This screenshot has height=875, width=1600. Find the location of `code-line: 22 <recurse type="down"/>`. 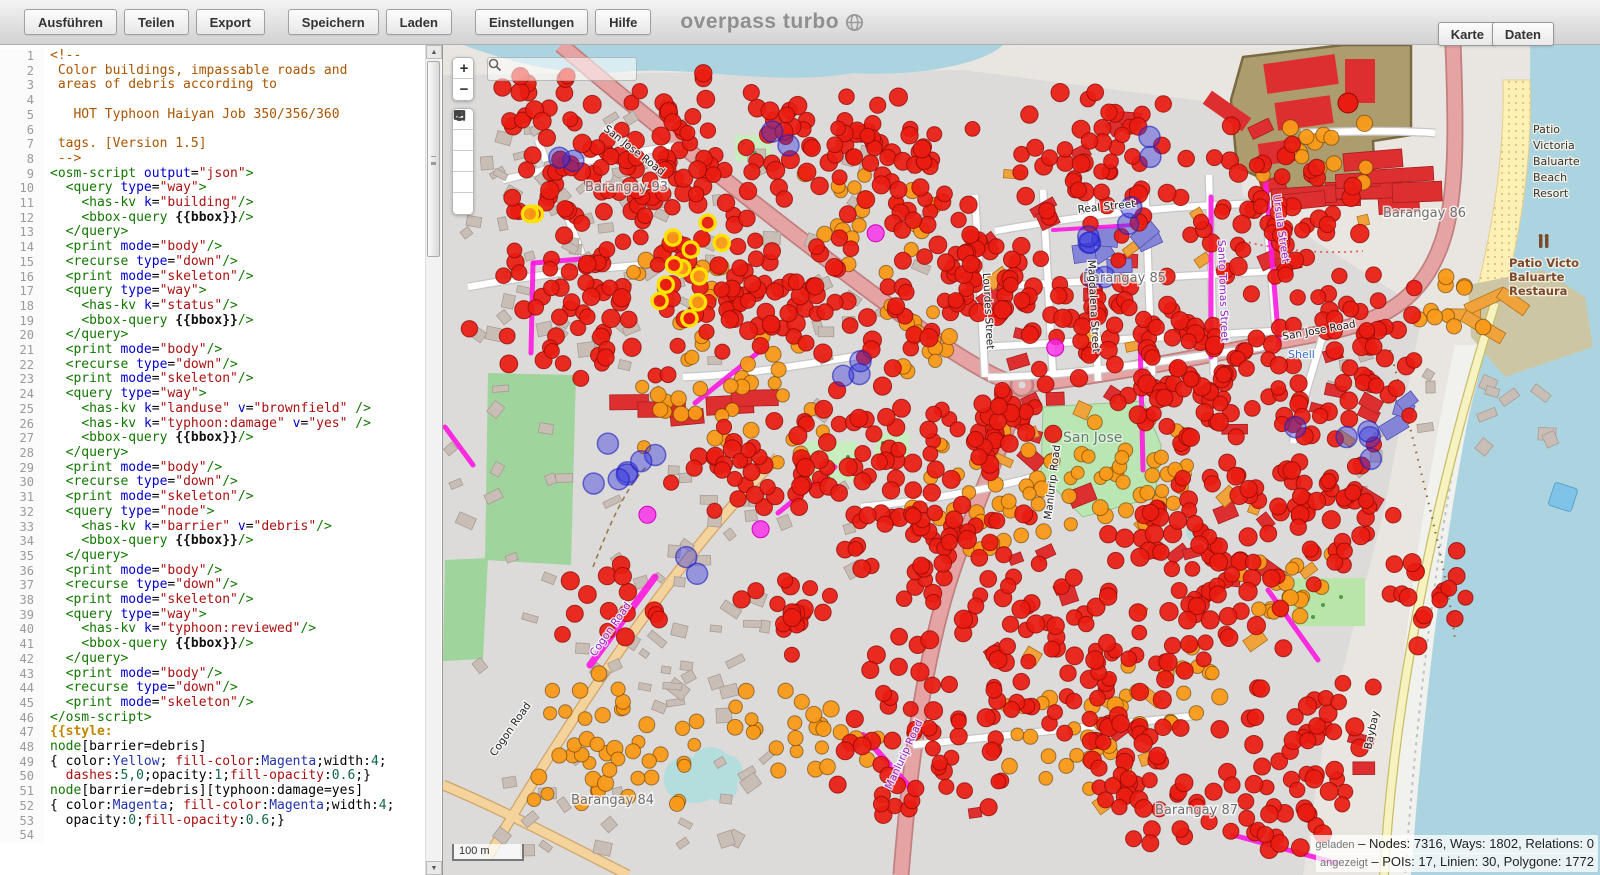

code-line: 22 <recurse type="down"/> is located at coordinates (213, 365).